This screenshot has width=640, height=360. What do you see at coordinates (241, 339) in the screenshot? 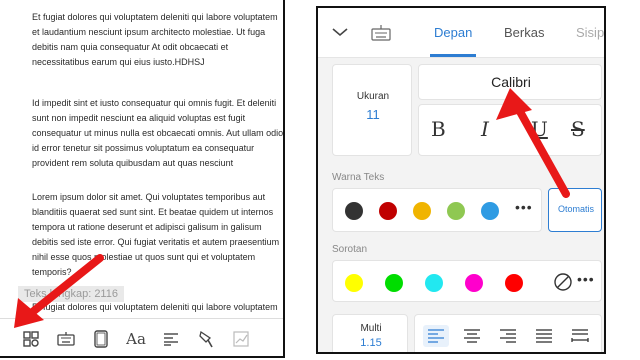
I see `chart-icon` at bounding box center [241, 339].